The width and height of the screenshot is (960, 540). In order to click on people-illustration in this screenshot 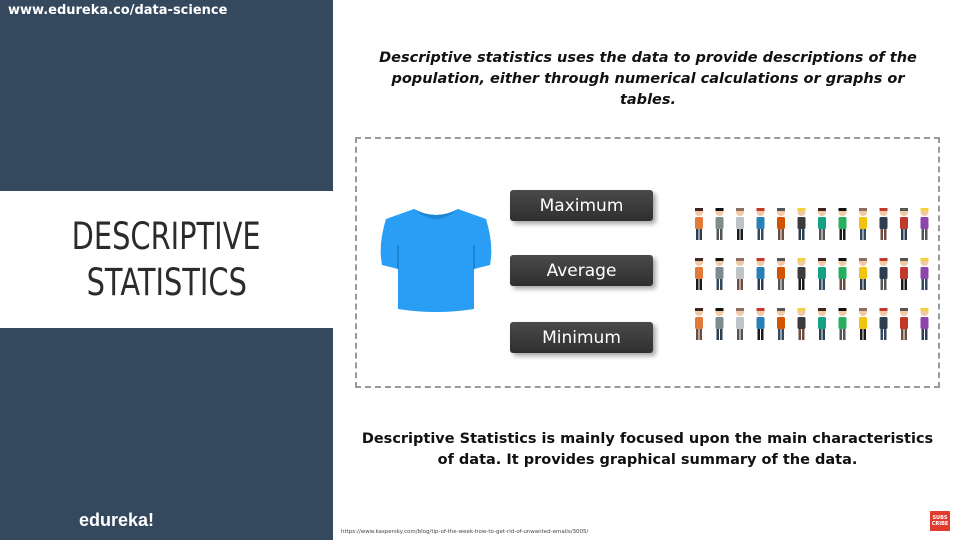, I will do `click(812, 274)`.